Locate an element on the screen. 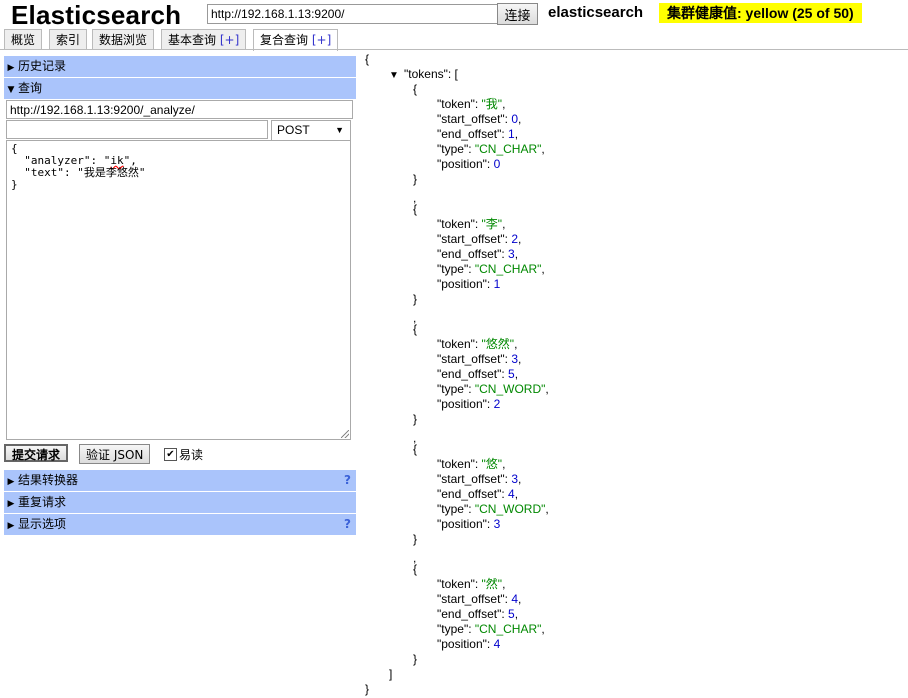 This screenshot has width=908, height=698. connect-button: 连接 is located at coordinates (517, 14).